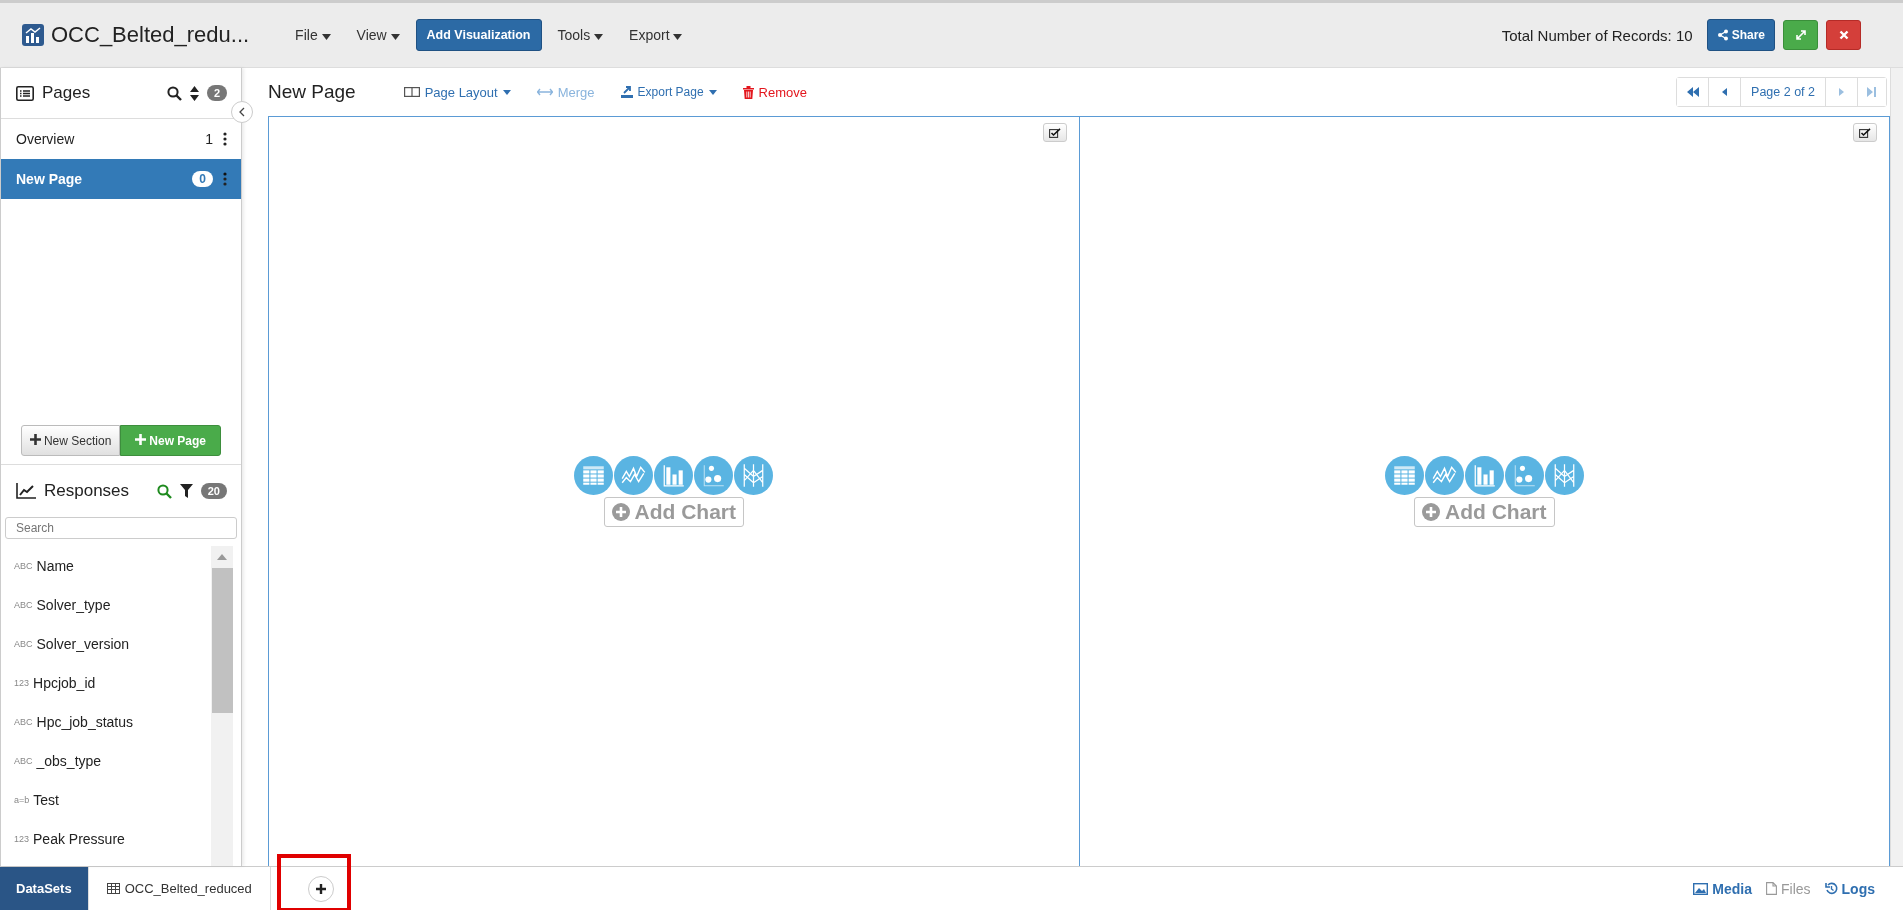  What do you see at coordinates (79, 838) in the screenshot?
I see `field-name: Peak Pressure` at bounding box center [79, 838].